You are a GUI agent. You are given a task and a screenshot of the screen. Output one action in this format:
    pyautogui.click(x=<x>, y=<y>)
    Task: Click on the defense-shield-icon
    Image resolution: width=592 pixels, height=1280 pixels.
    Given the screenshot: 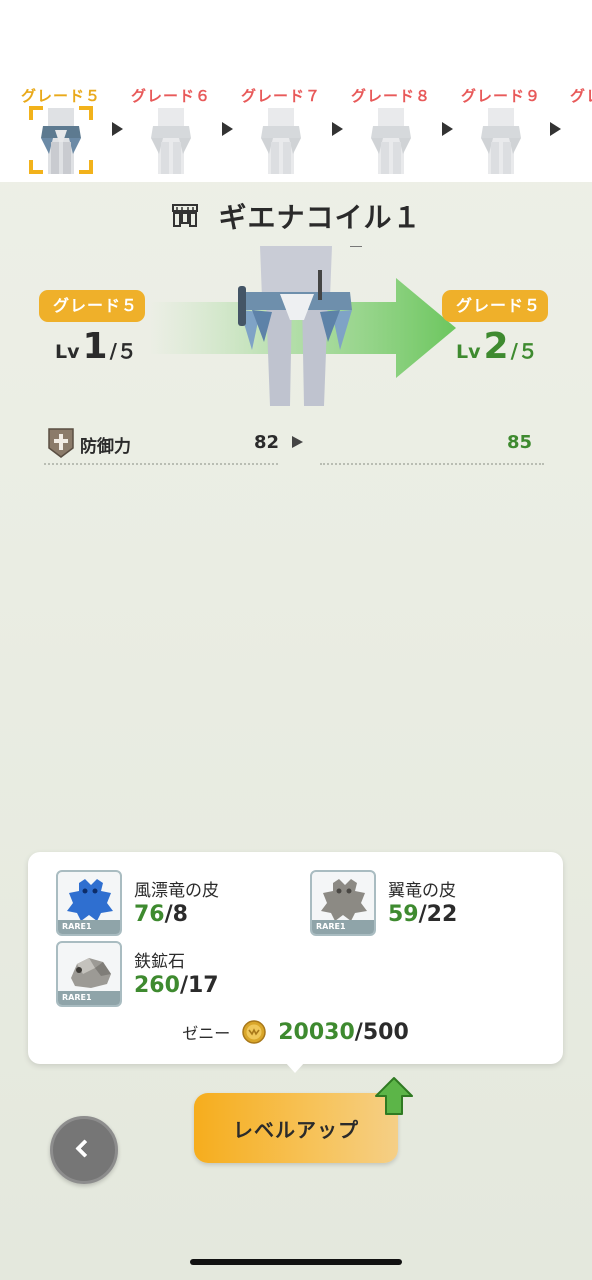 What is the action you would take?
    pyautogui.click(x=61, y=443)
    